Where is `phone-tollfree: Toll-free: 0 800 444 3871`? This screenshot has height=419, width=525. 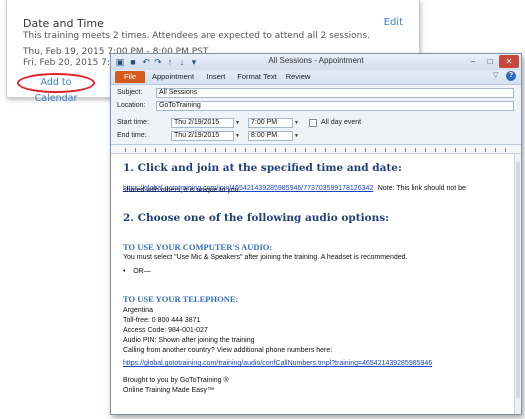
phone-tollfree: Toll-free: 0 800 444 3871 is located at coordinates (162, 320).